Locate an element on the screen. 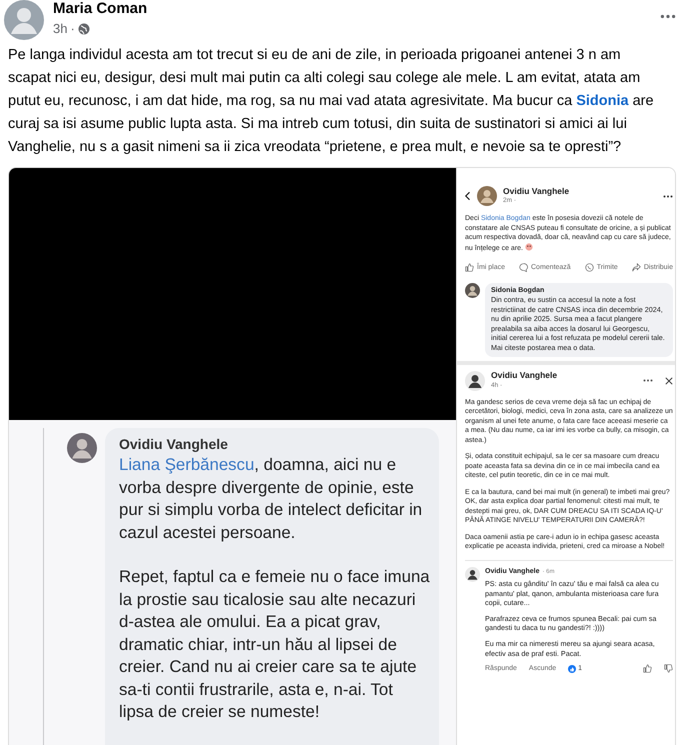  globe-icon is located at coordinates (84, 28).